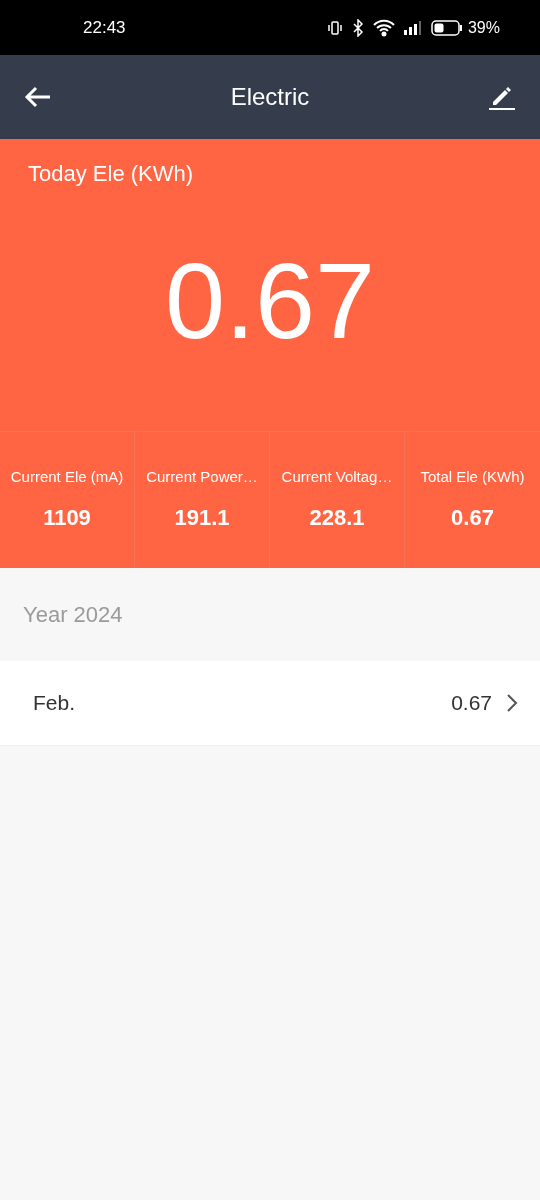  Describe the element at coordinates (357, 27) in the screenshot. I see `bluetooth-icon` at that location.